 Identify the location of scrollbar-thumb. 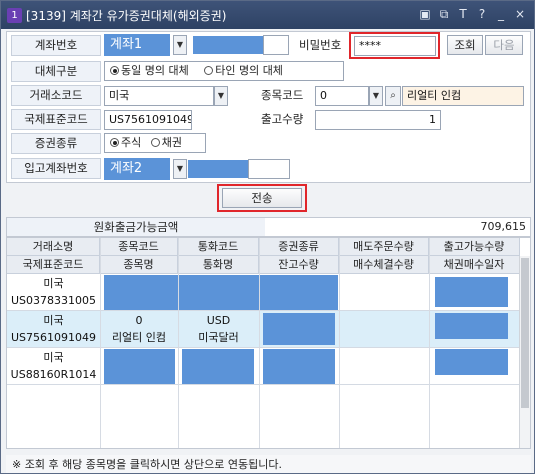
(525, 333).